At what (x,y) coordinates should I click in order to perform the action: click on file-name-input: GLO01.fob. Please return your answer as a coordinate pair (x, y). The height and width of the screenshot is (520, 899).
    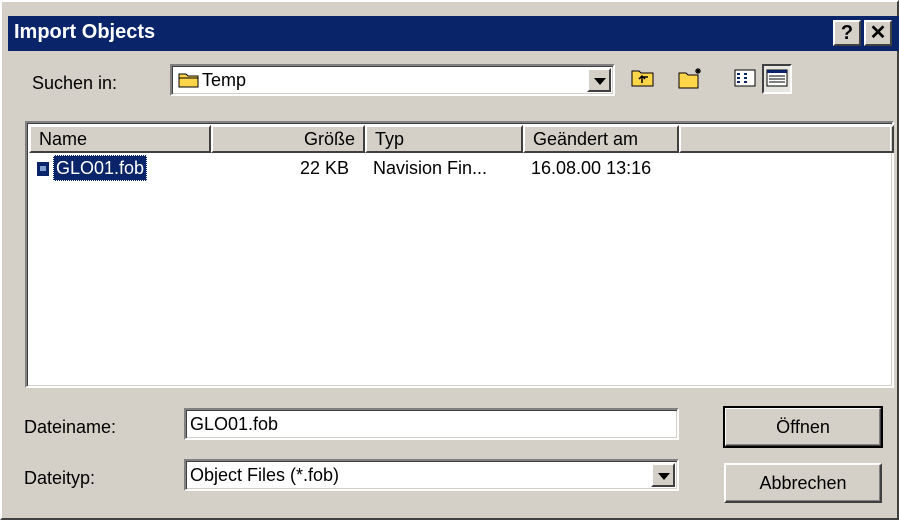
    Looking at the image, I should click on (431, 424).